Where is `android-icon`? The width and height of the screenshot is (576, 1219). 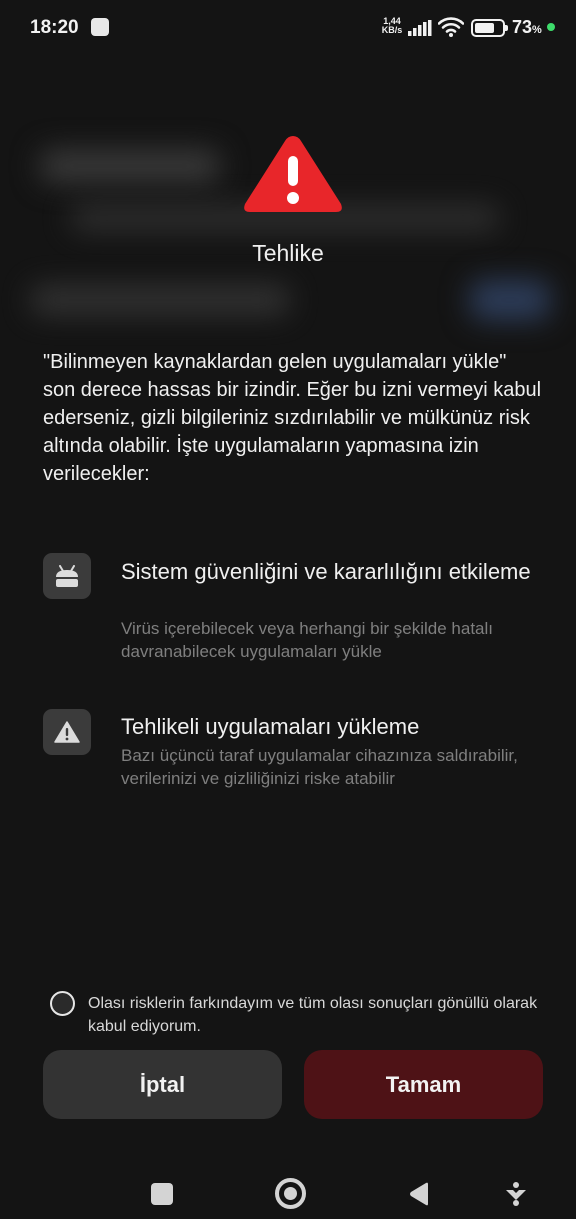
android-icon is located at coordinates (67, 576).